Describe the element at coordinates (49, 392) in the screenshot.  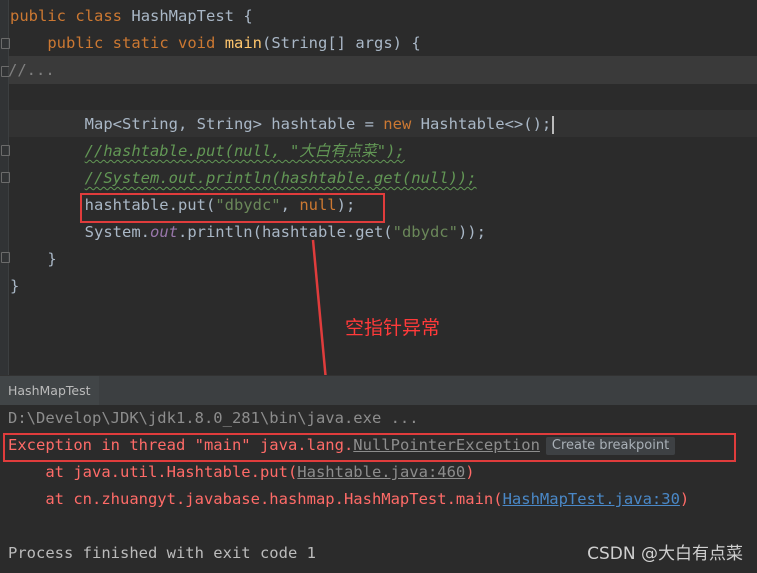
I see `tab-hashmaptest: HashMapTest` at that location.